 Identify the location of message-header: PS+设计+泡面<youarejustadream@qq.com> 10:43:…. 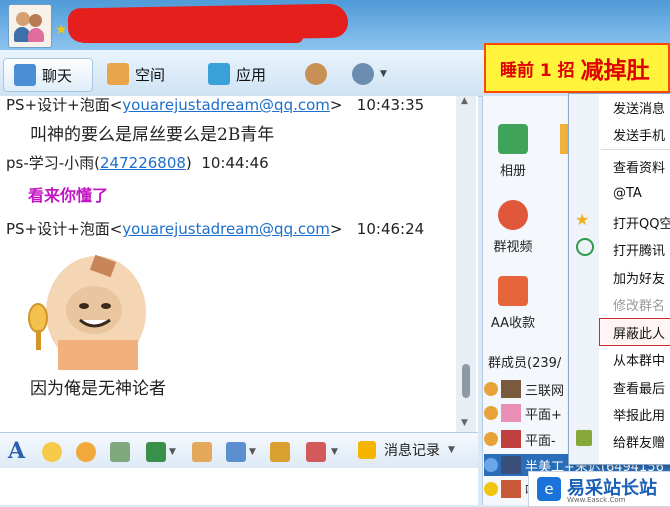
(215, 105).